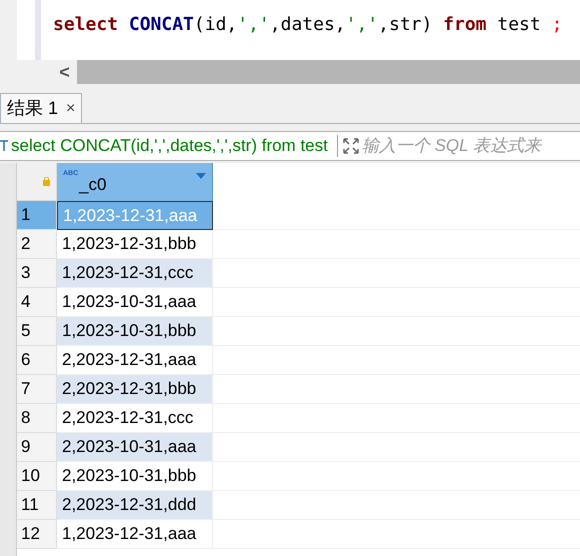 The height and width of the screenshot is (556, 580). I want to click on row-number: 5, so click(37, 331).